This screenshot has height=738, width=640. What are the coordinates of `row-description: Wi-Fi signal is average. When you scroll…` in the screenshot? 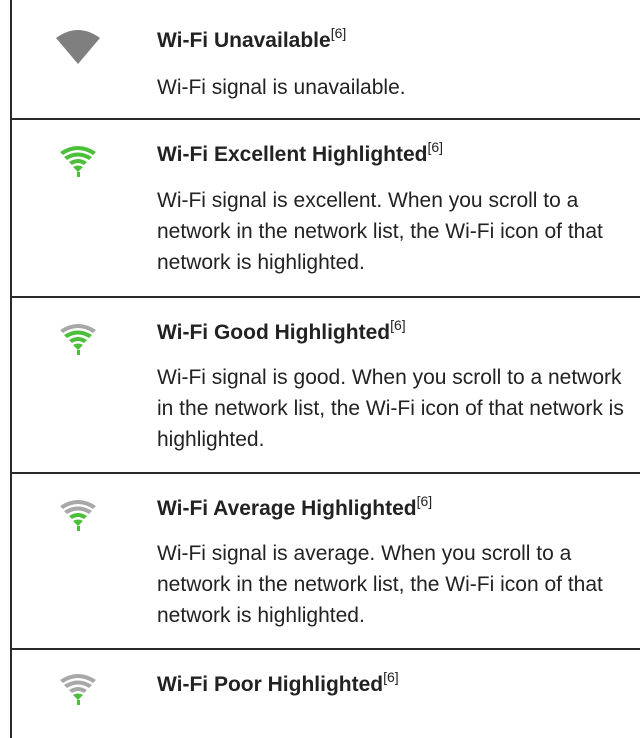 It's located at (380, 584).